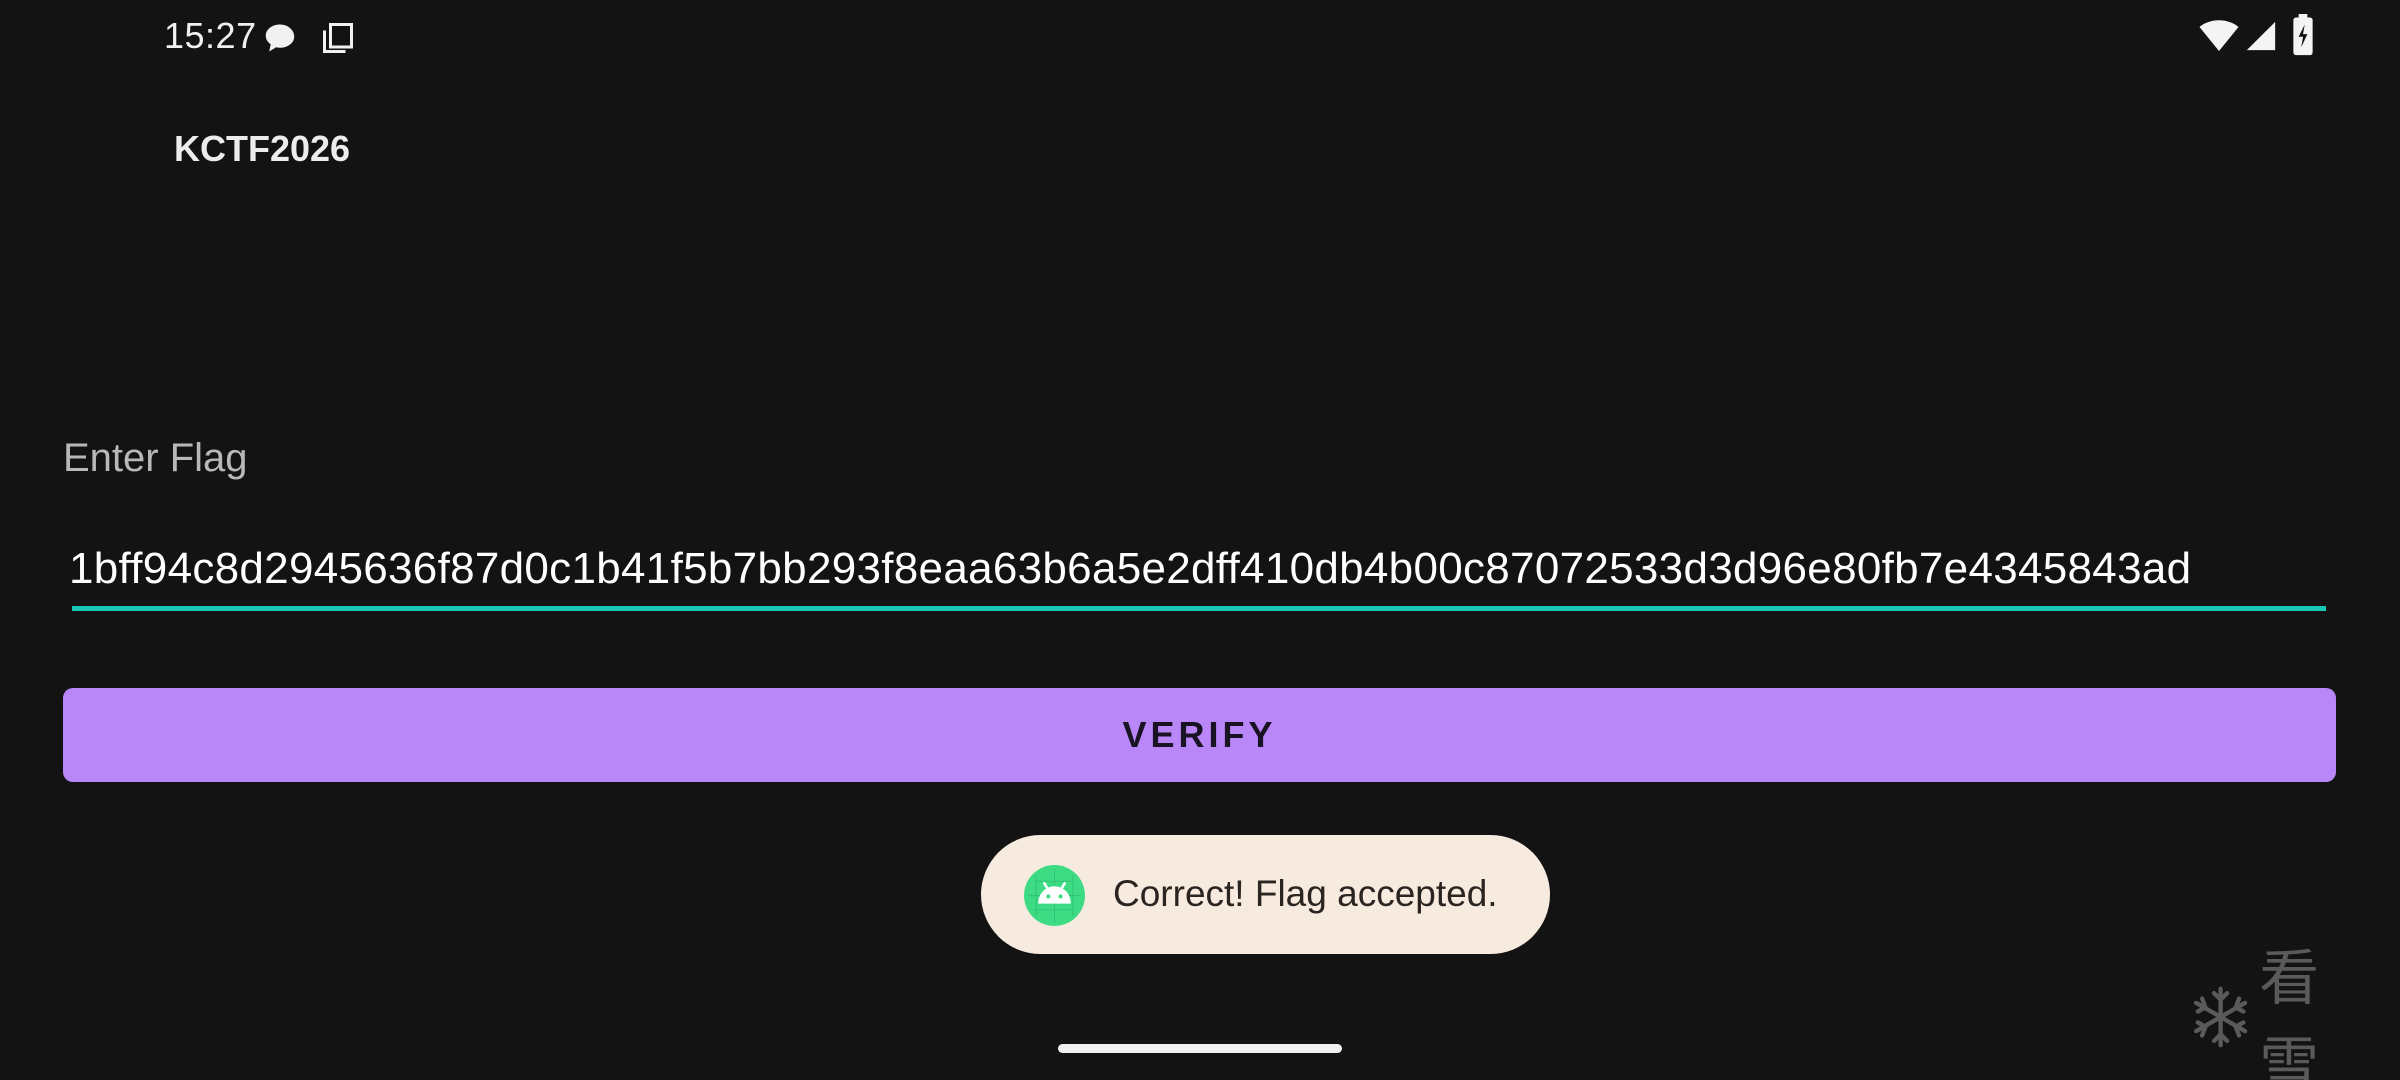  I want to click on snowflake-icon, so click(2220, 1017).